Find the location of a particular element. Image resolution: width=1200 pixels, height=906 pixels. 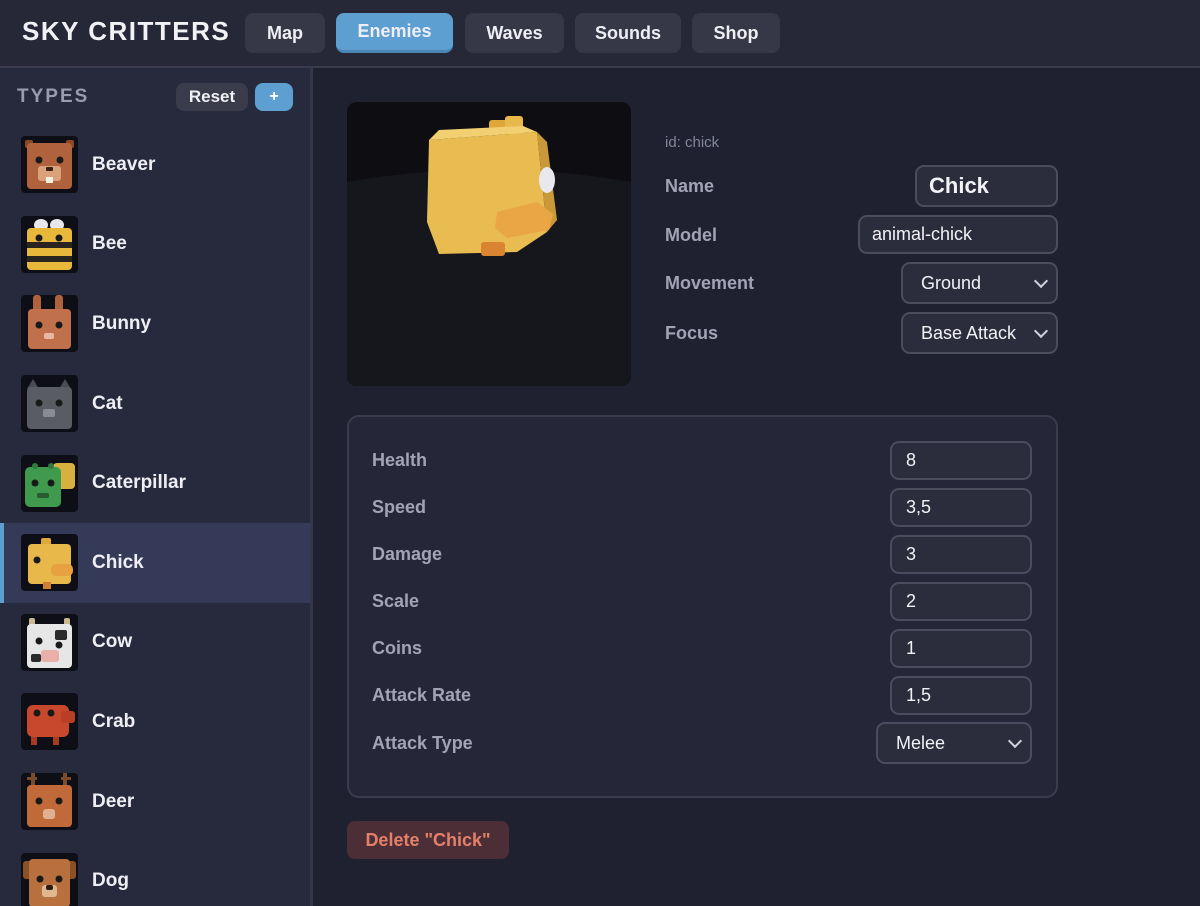

scale-input: 2 is located at coordinates (961, 601).